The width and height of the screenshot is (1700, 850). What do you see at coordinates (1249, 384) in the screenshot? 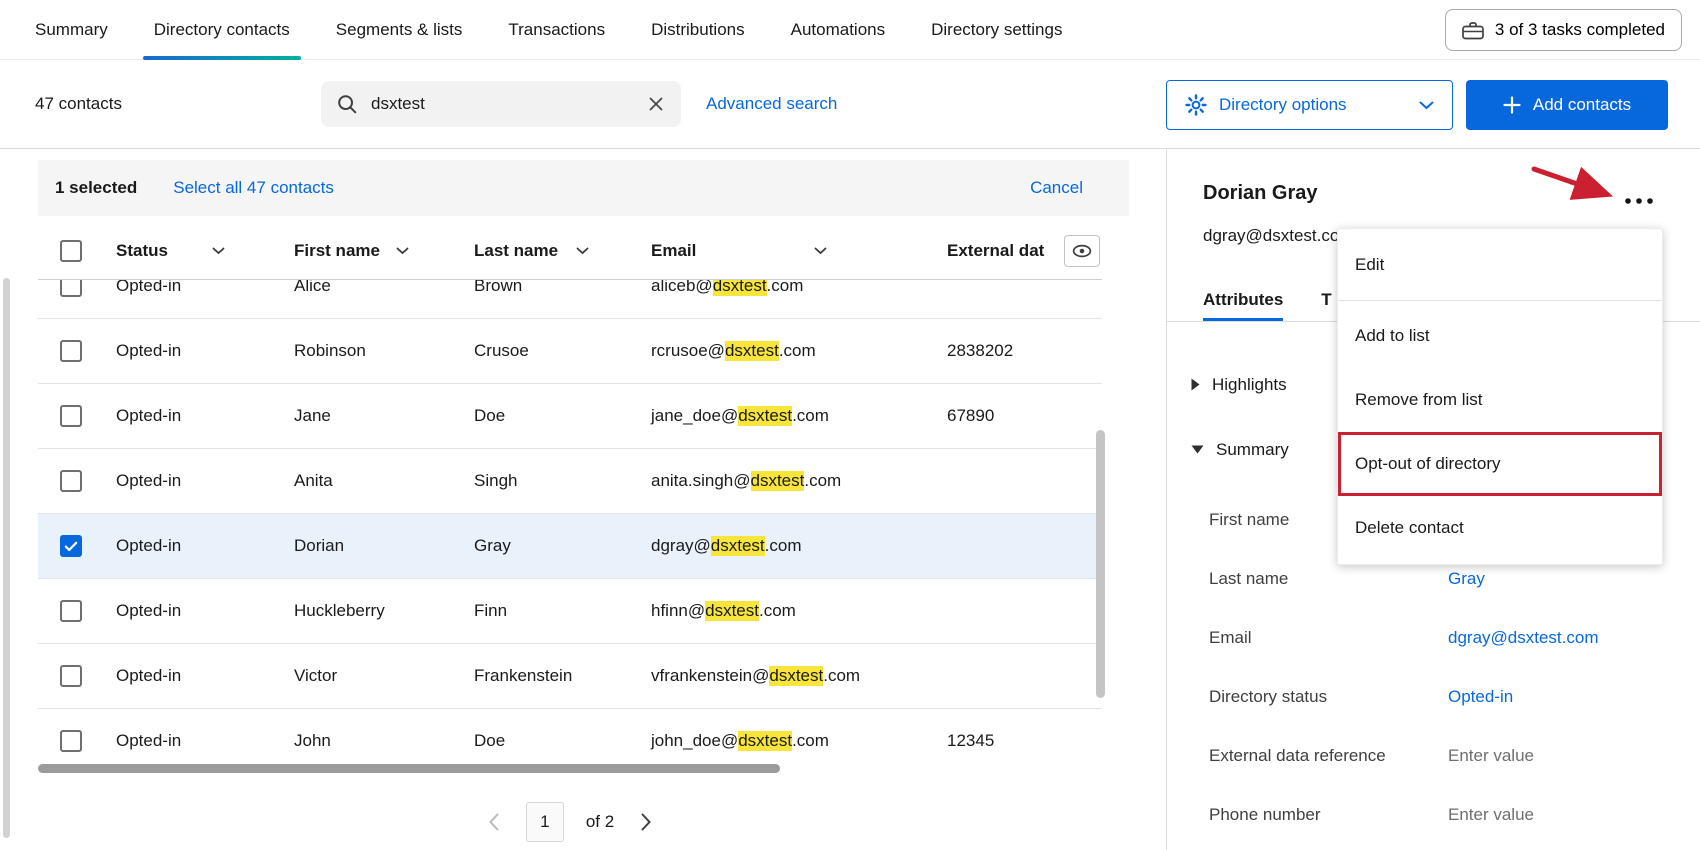
I see `panel-section-label: Highlights` at bounding box center [1249, 384].